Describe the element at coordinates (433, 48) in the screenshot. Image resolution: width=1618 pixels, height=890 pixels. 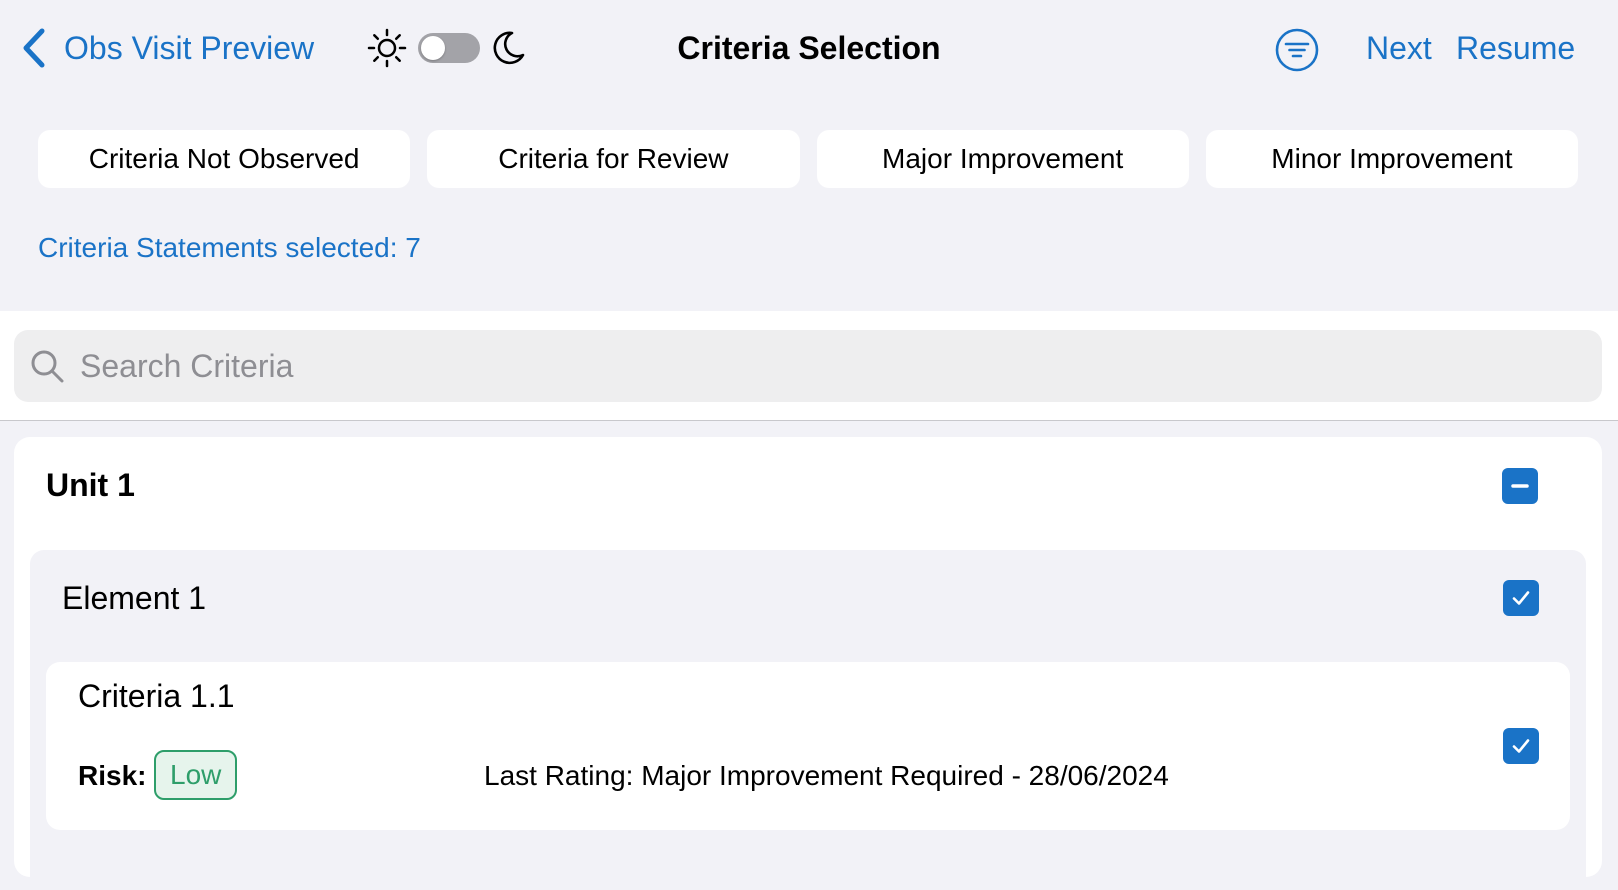
I see `toggle-knob` at that location.